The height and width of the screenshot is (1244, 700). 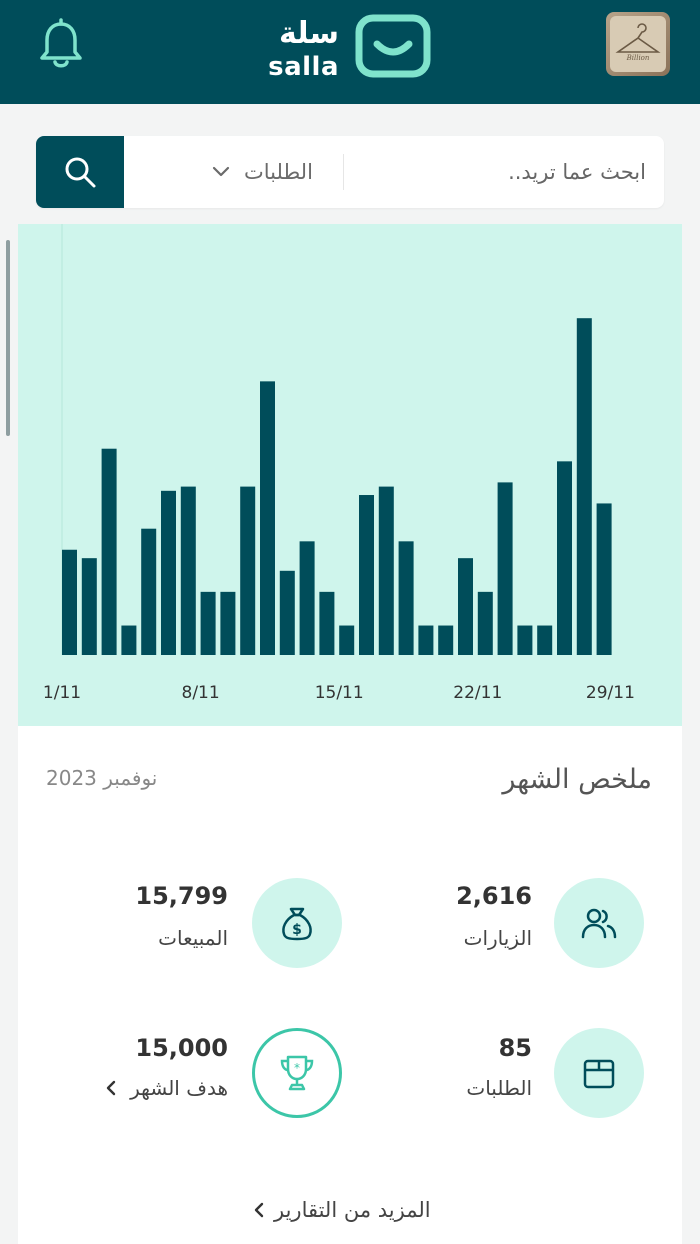 I want to click on search-button, so click(x=80, y=172).